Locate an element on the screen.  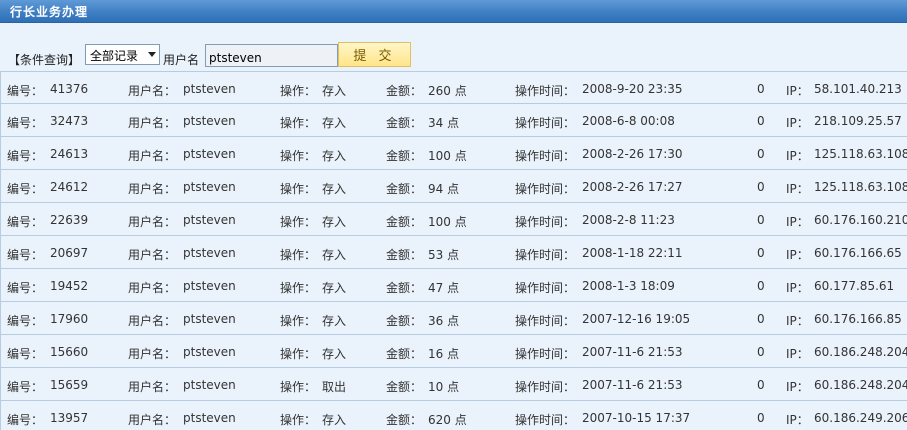
id-value: 32473 is located at coordinates (69, 121).